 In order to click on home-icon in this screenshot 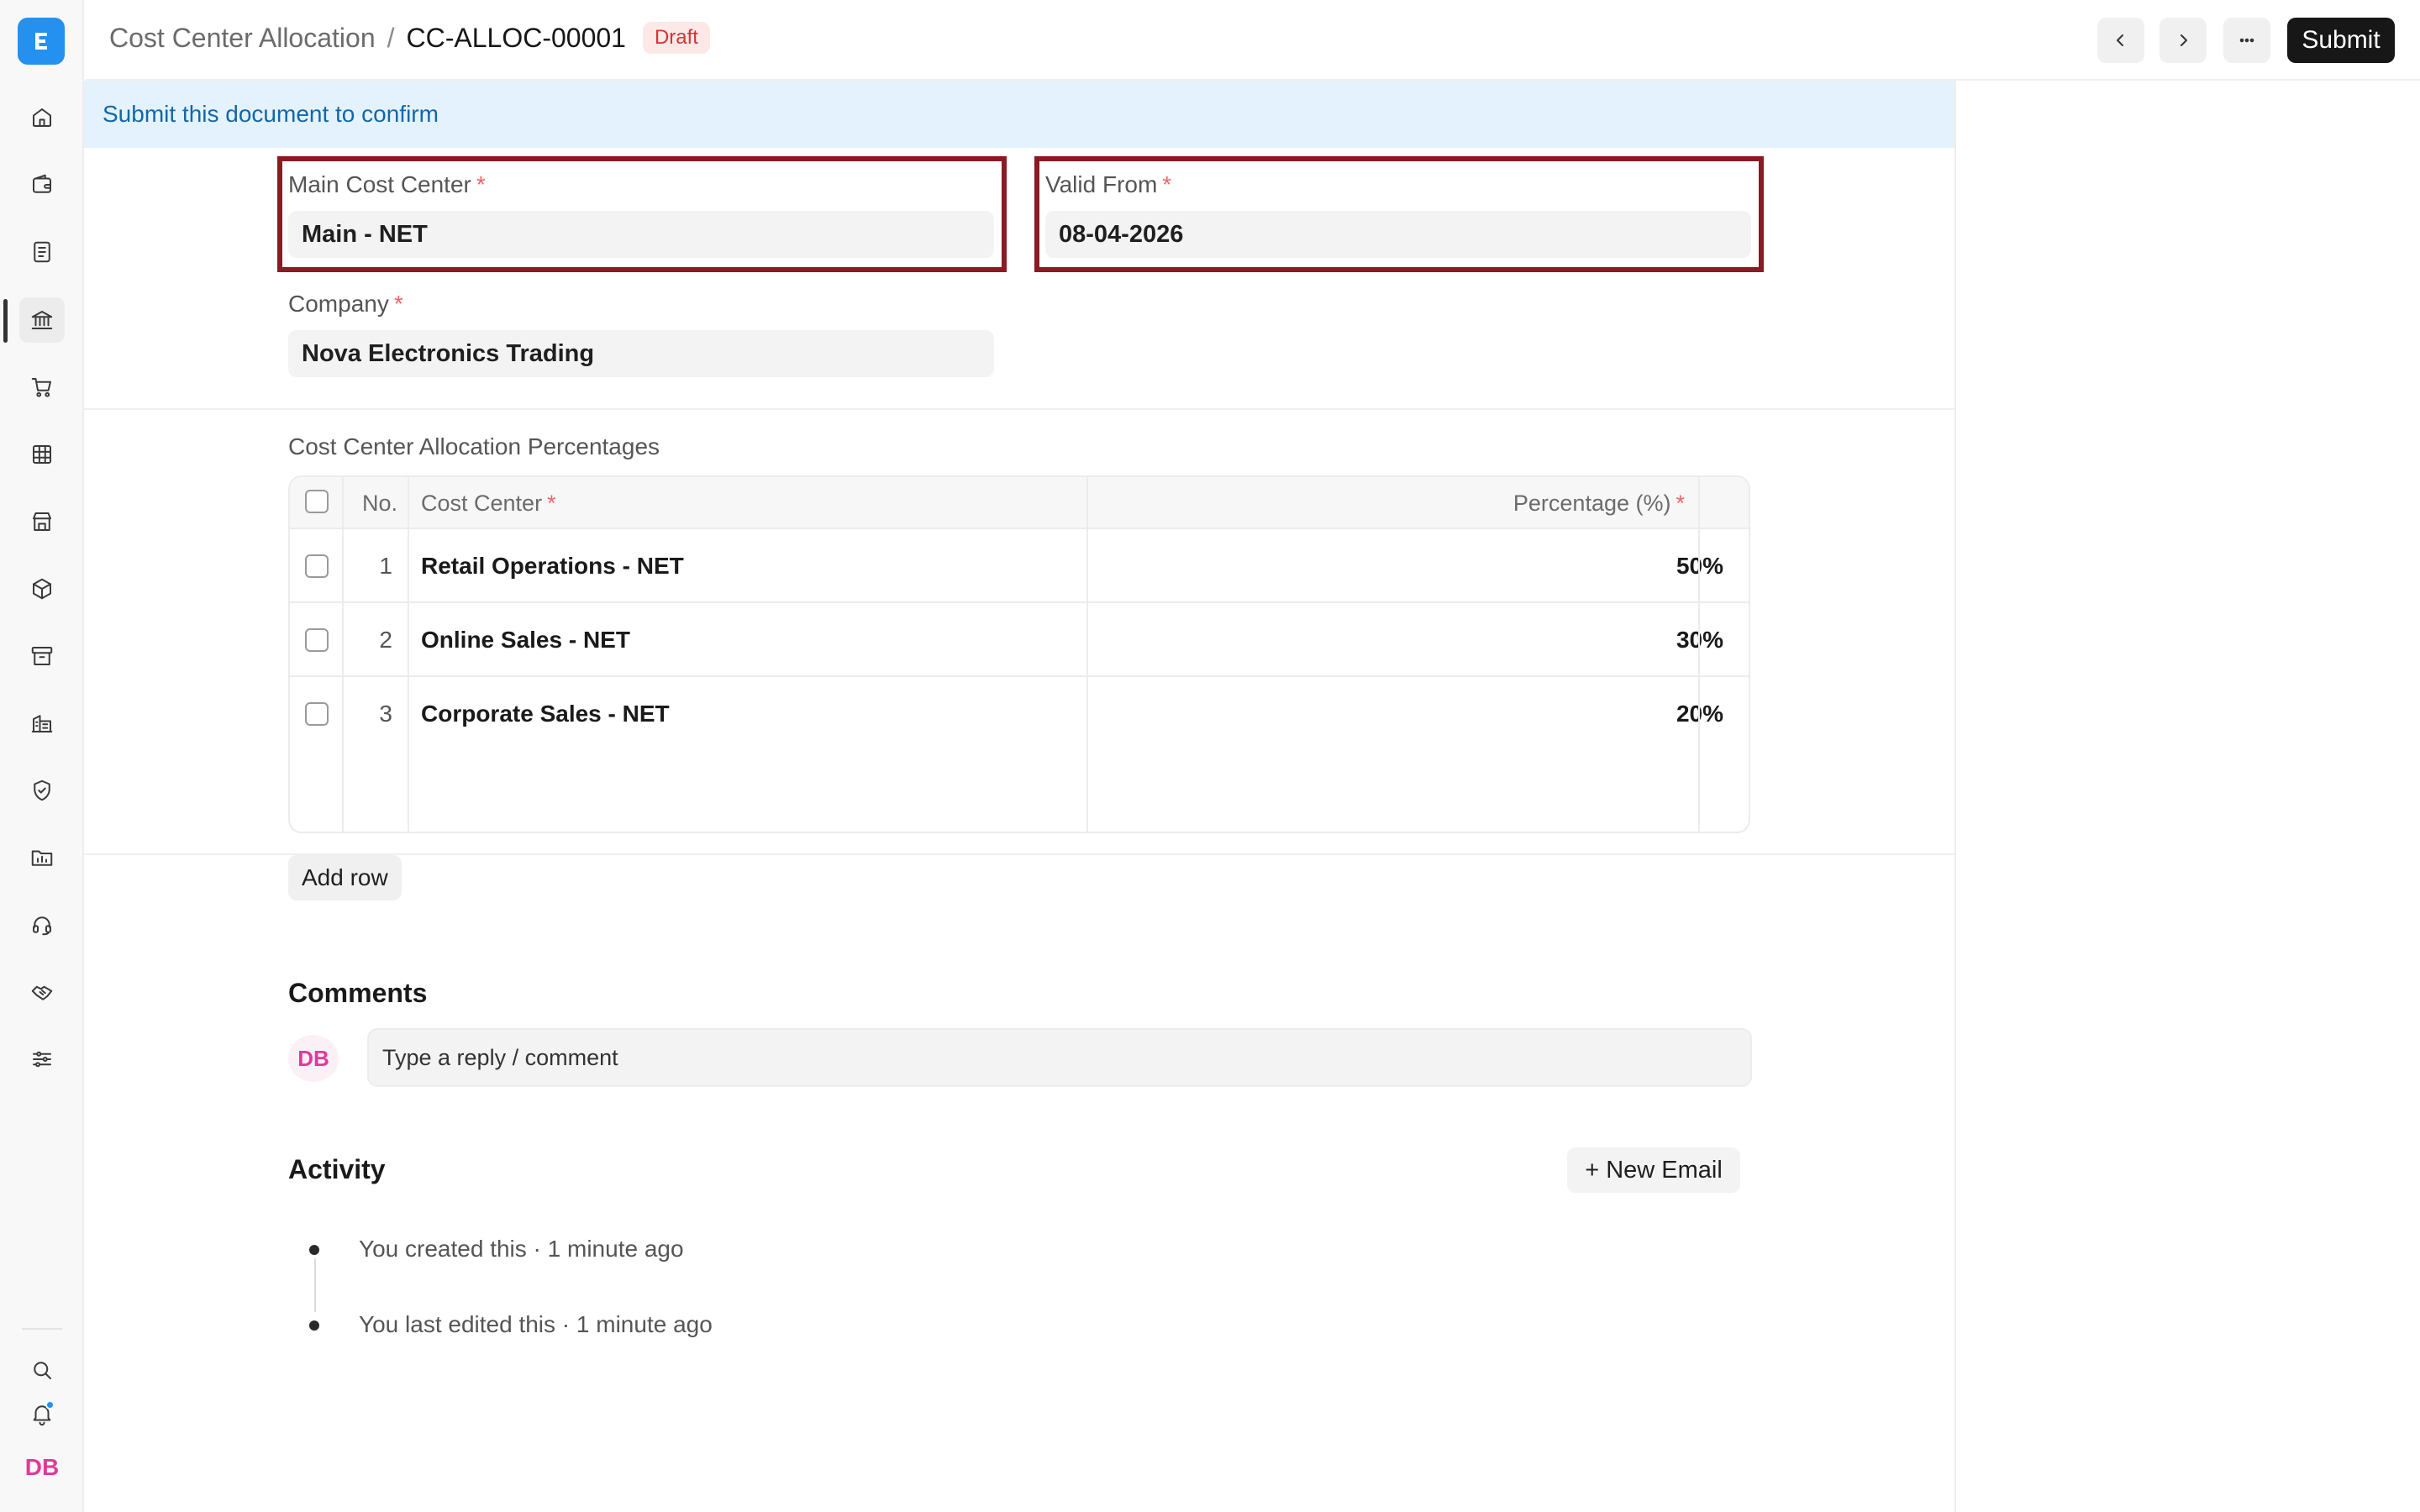, I will do `click(42, 117)`.